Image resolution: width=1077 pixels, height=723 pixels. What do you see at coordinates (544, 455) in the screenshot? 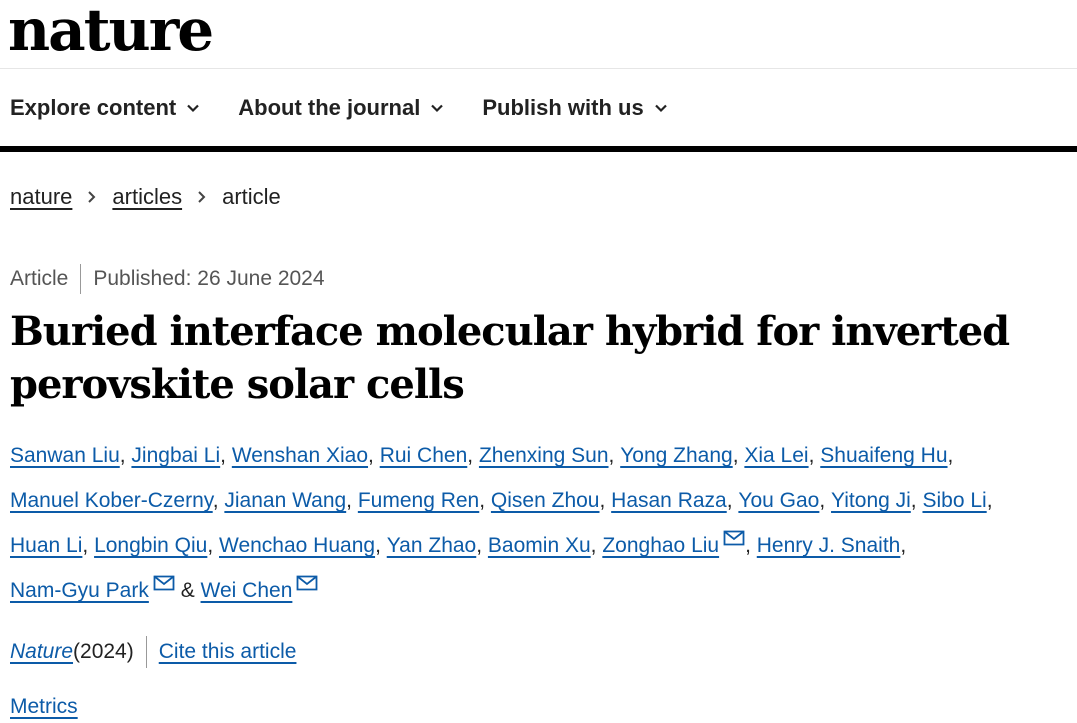
I see `author-link: Zhenxing Sun` at bounding box center [544, 455].